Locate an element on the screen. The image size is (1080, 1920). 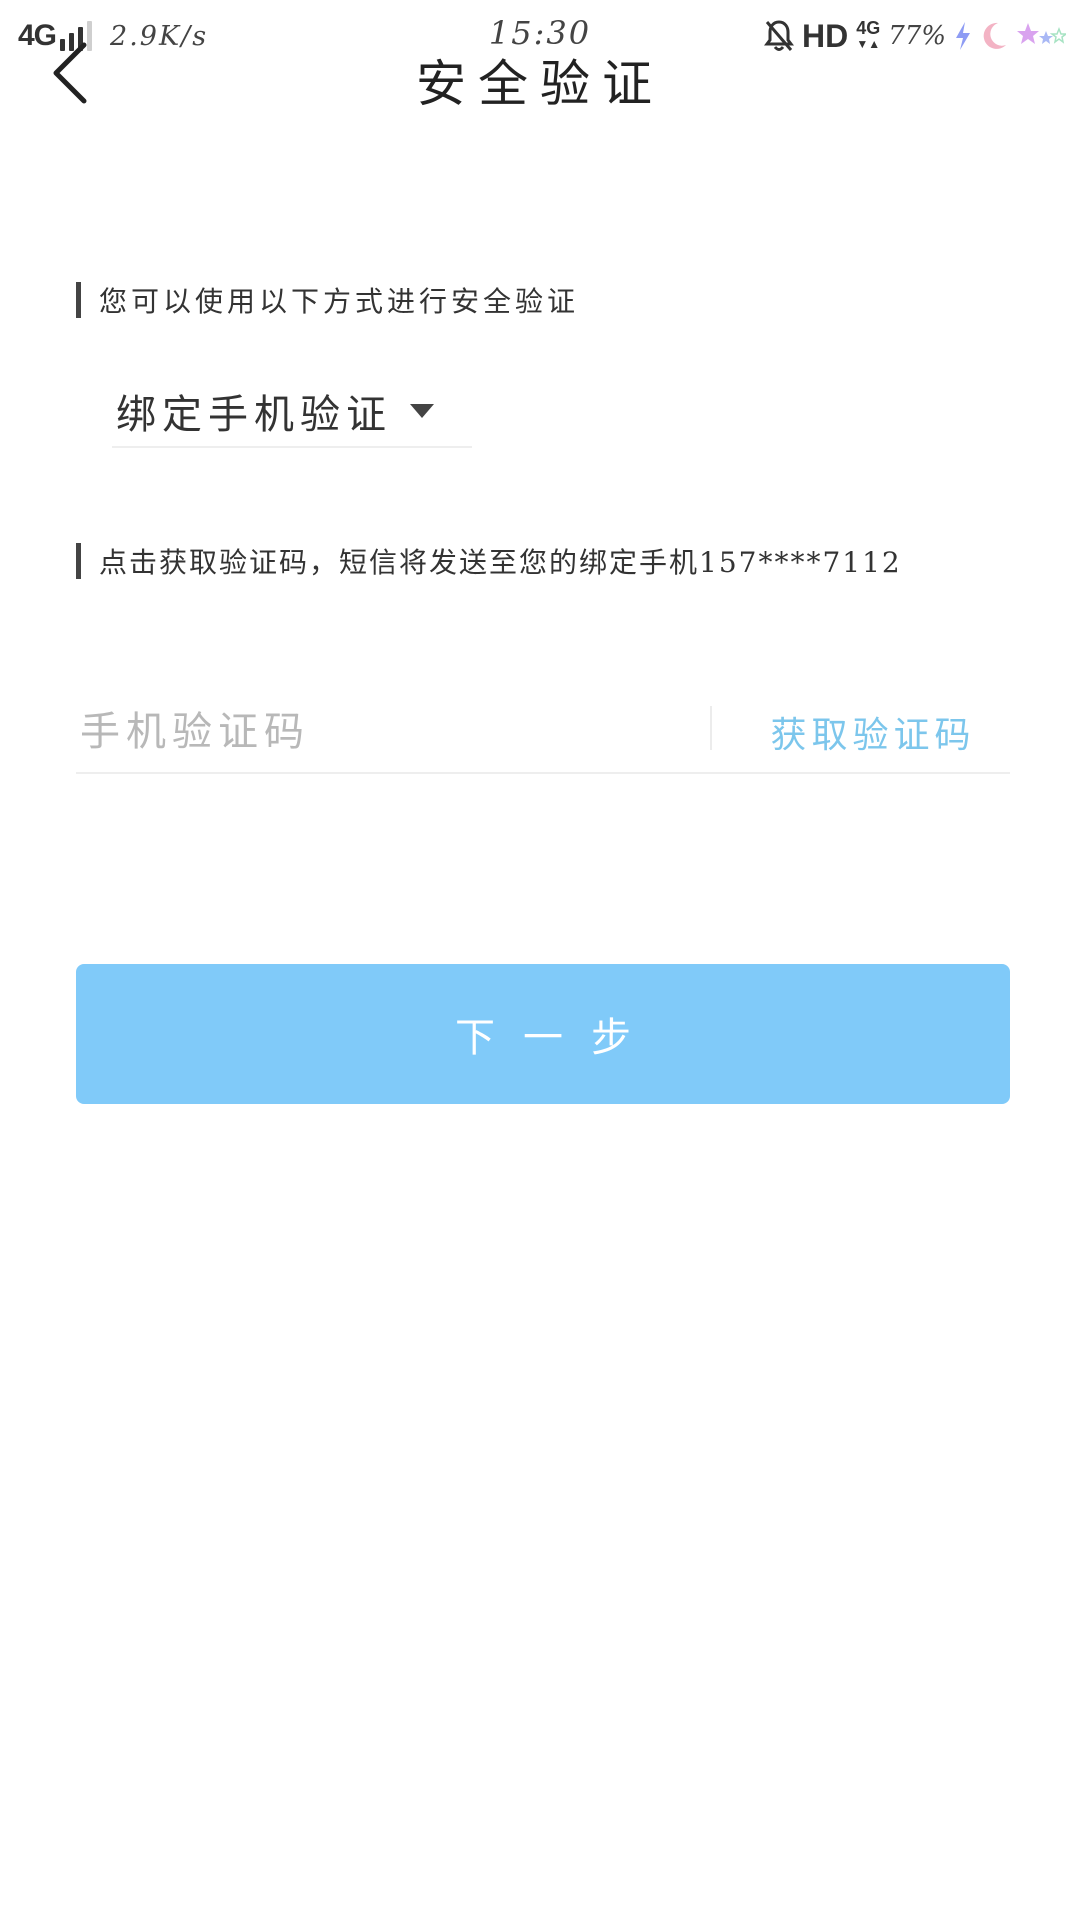
sms-hint: 点击获取验证码，短信将发送至您的绑定手机157****7112 is located at coordinates (489, 561).